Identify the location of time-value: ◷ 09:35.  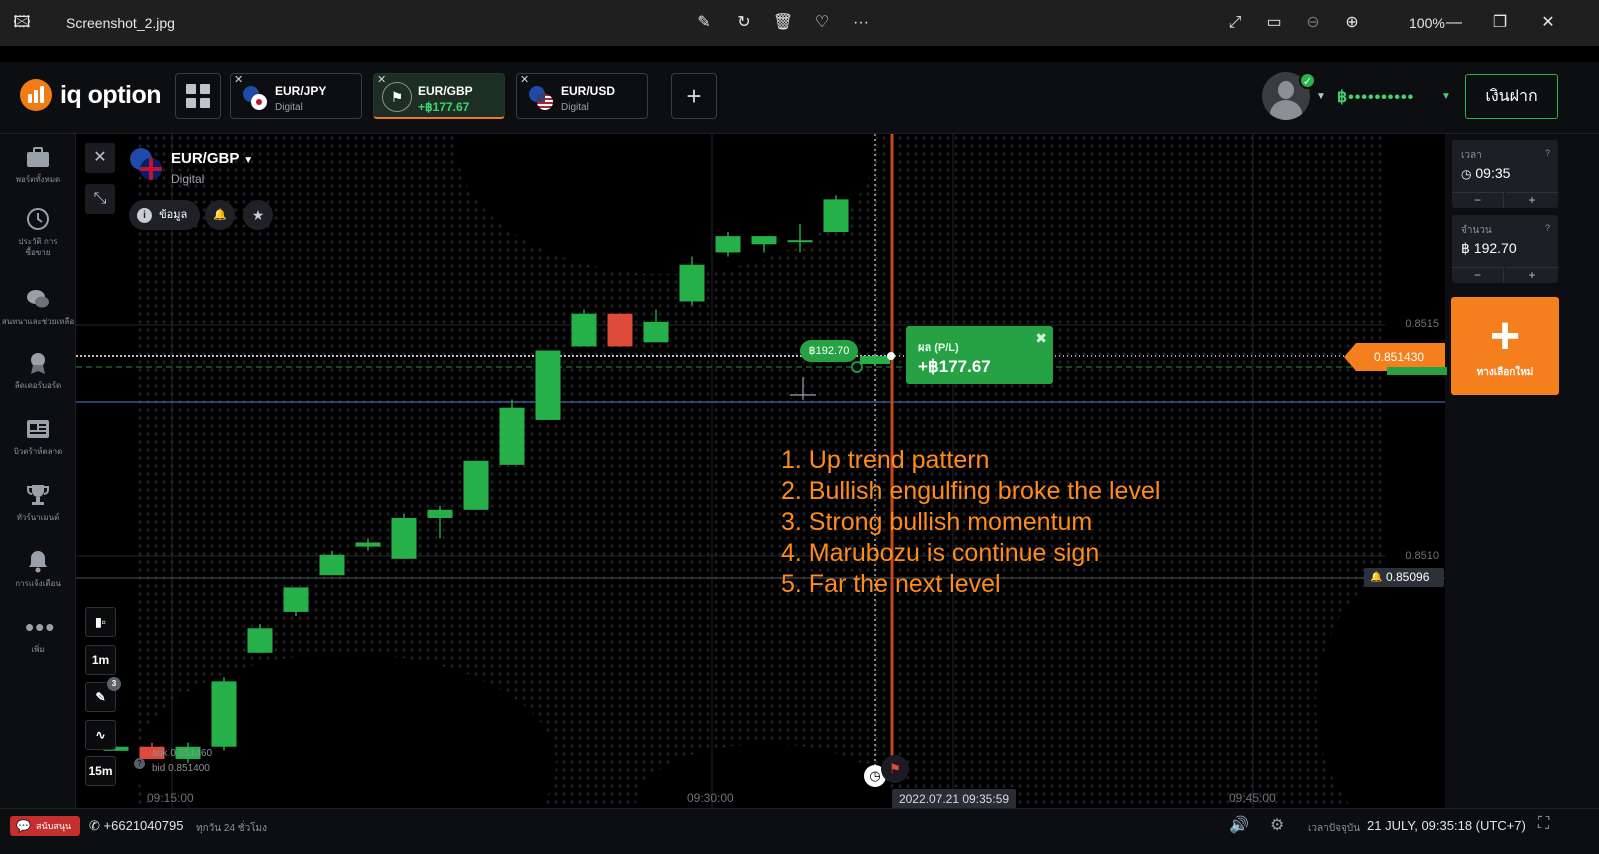
(1486, 173).